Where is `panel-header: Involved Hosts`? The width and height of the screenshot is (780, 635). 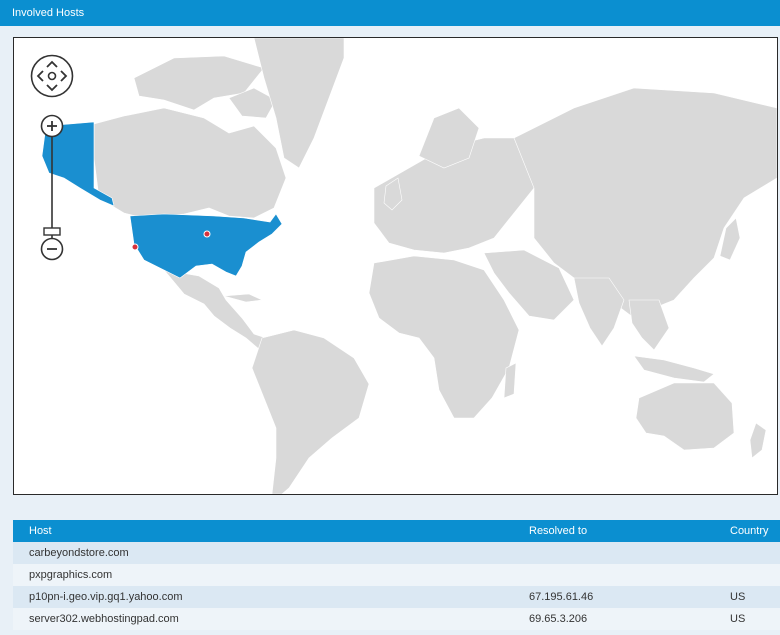
panel-header: Involved Hosts is located at coordinates (390, 13).